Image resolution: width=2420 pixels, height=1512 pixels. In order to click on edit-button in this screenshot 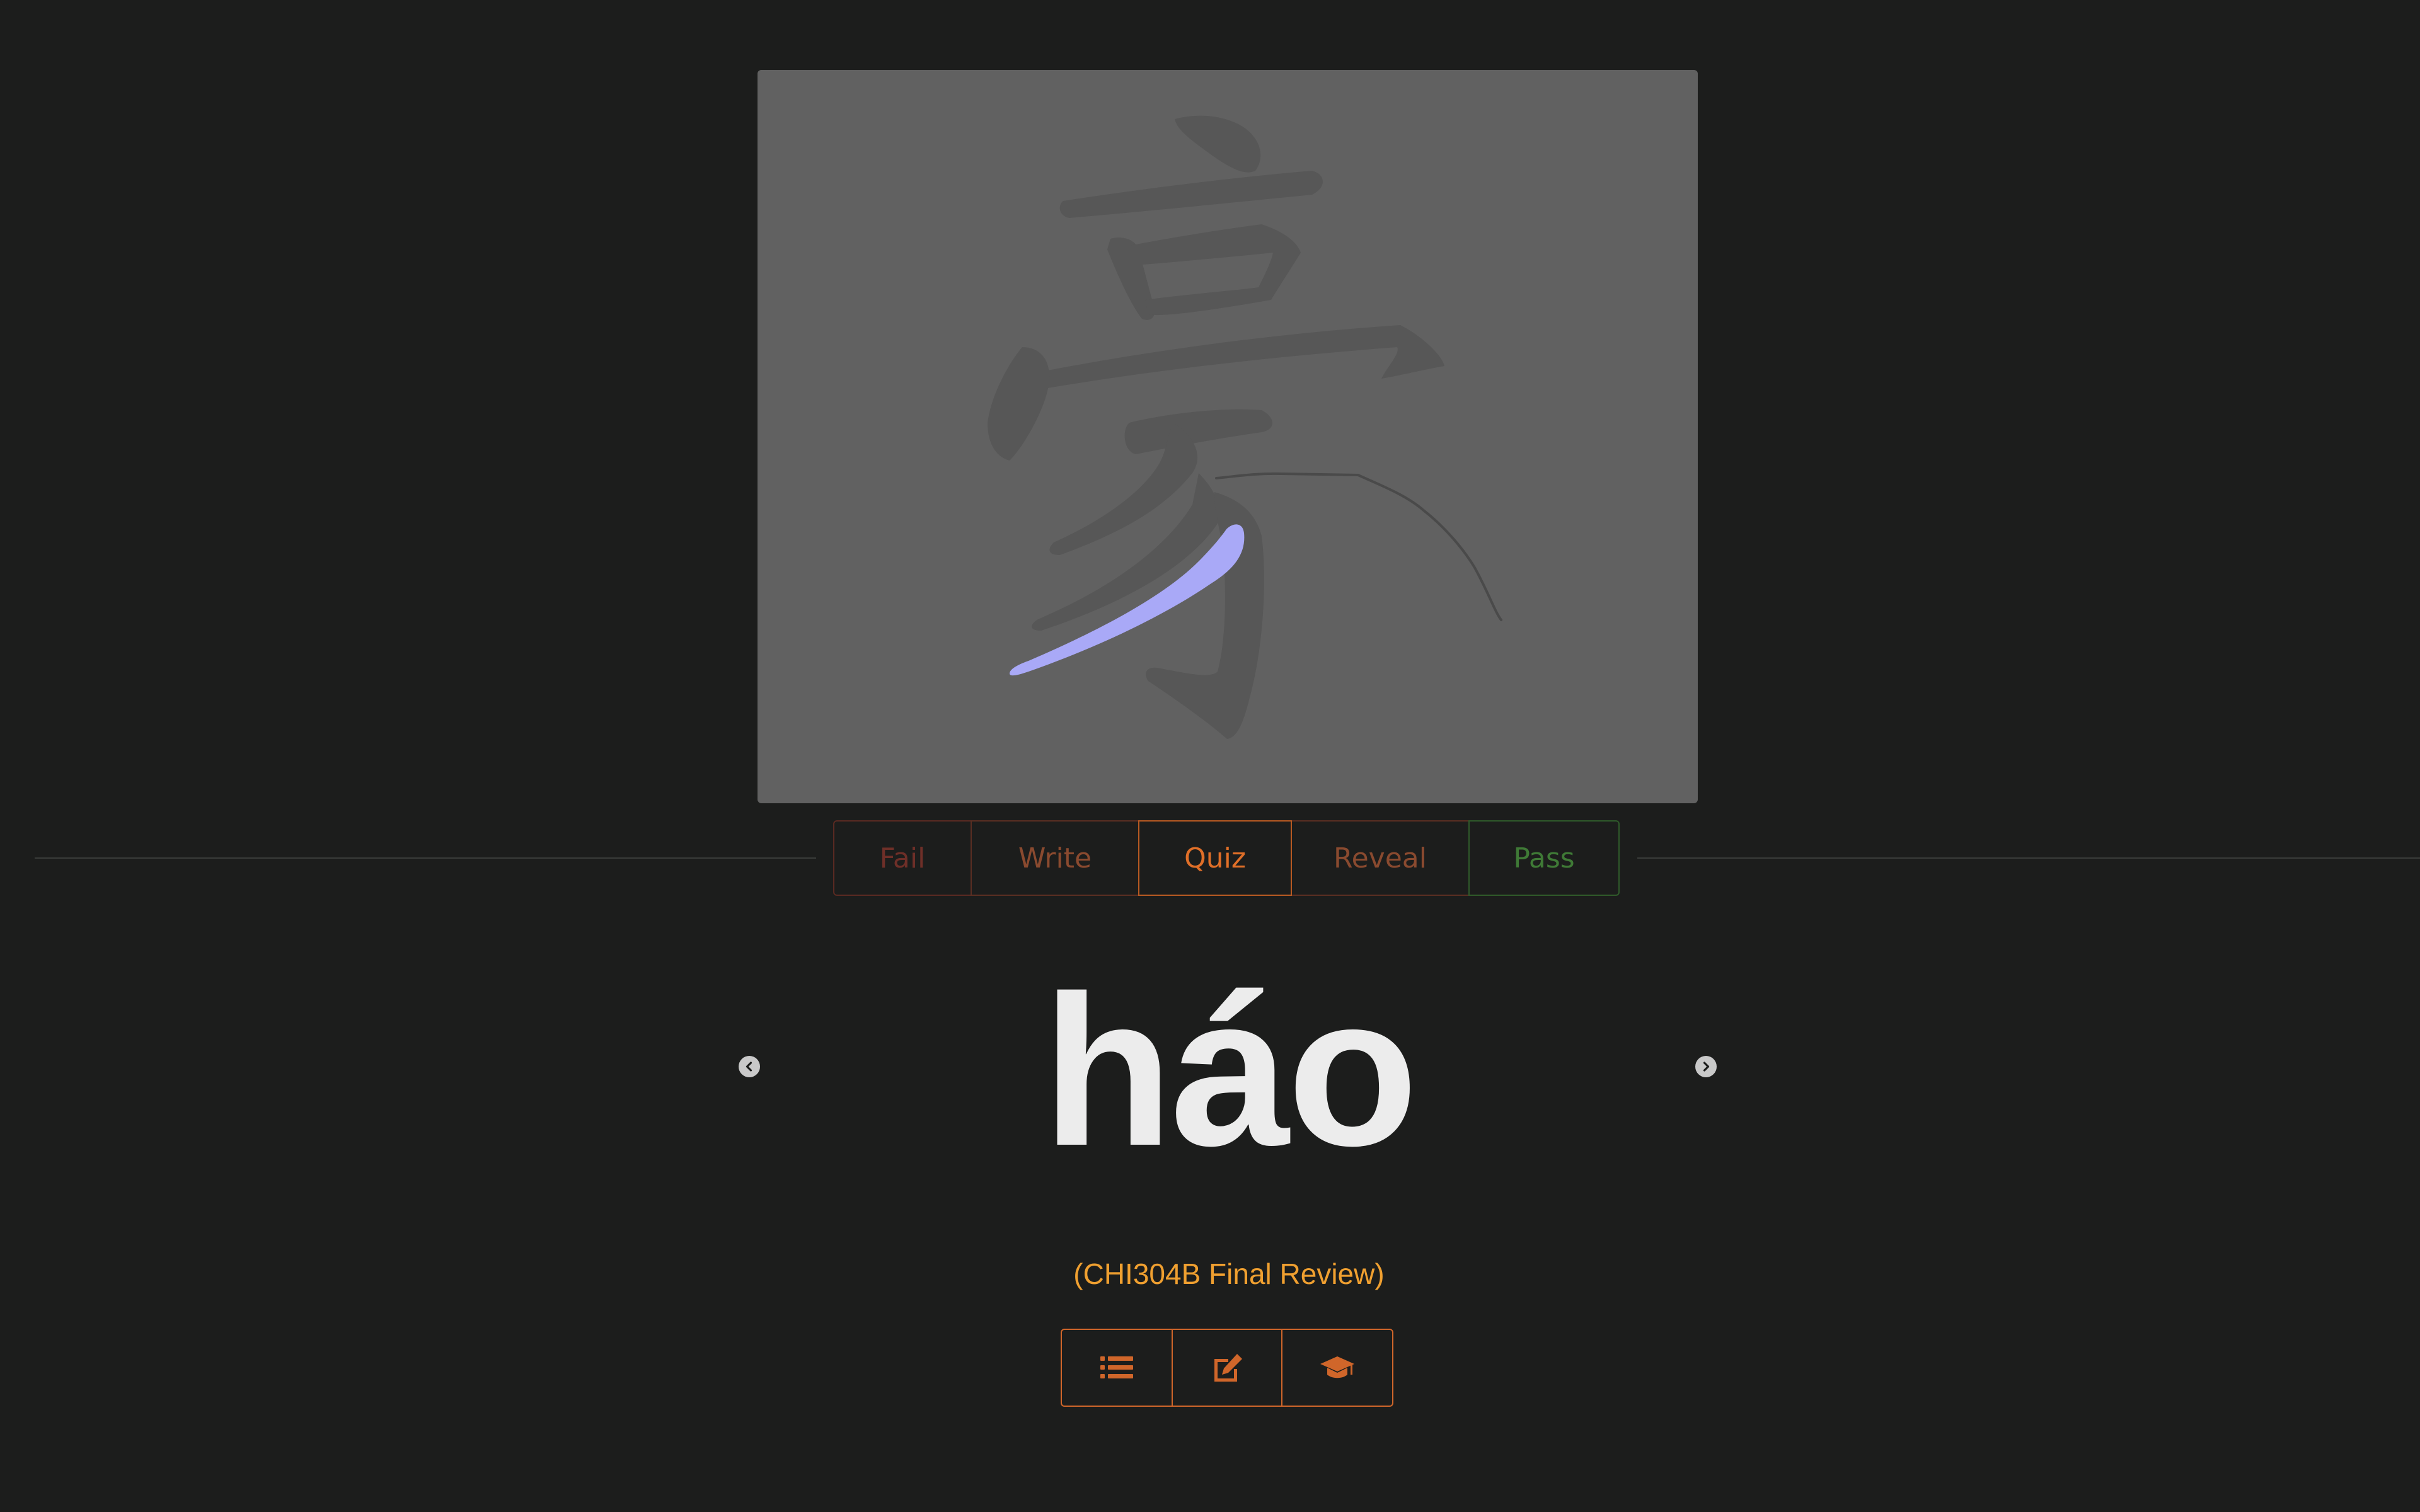, I will do `click(1227, 1368)`.